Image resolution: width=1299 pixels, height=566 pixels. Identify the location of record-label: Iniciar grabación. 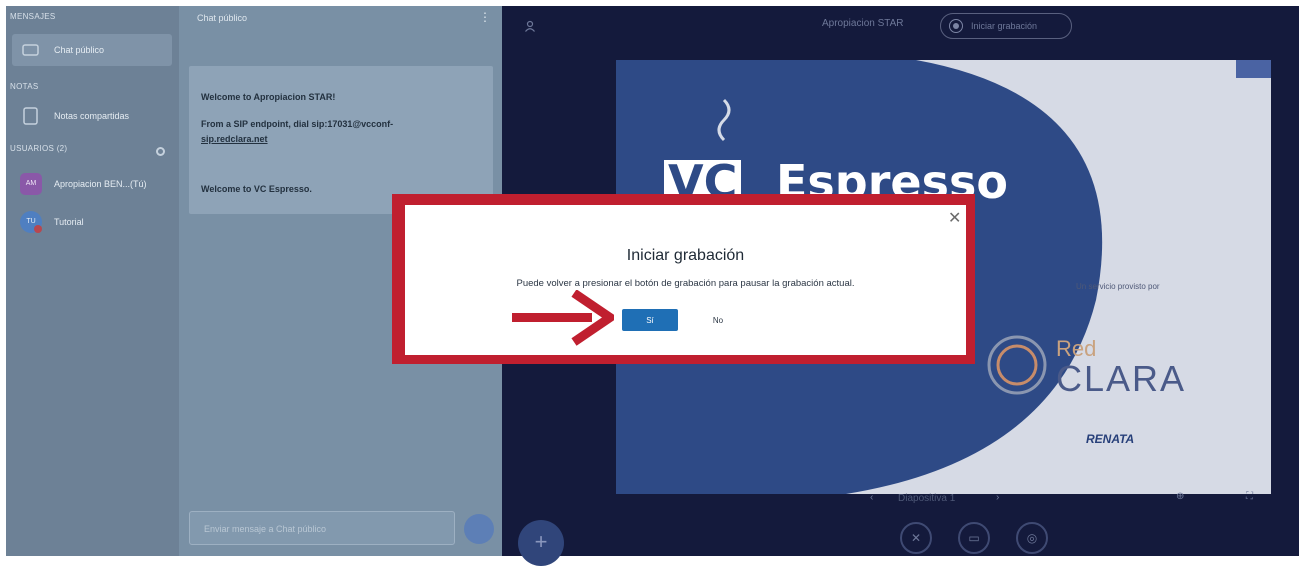
(1004, 26).